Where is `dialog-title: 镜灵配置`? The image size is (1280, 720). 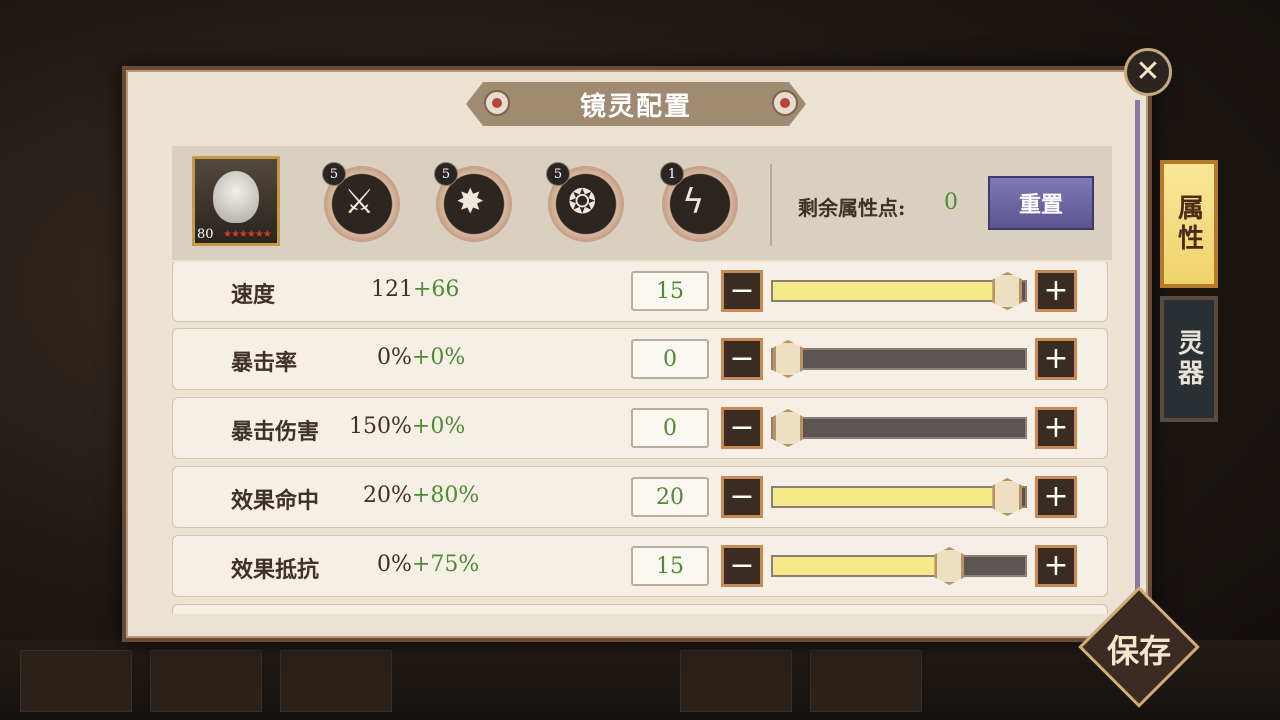
dialog-title: 镜灵配置 is located at coordinates (635, 106).